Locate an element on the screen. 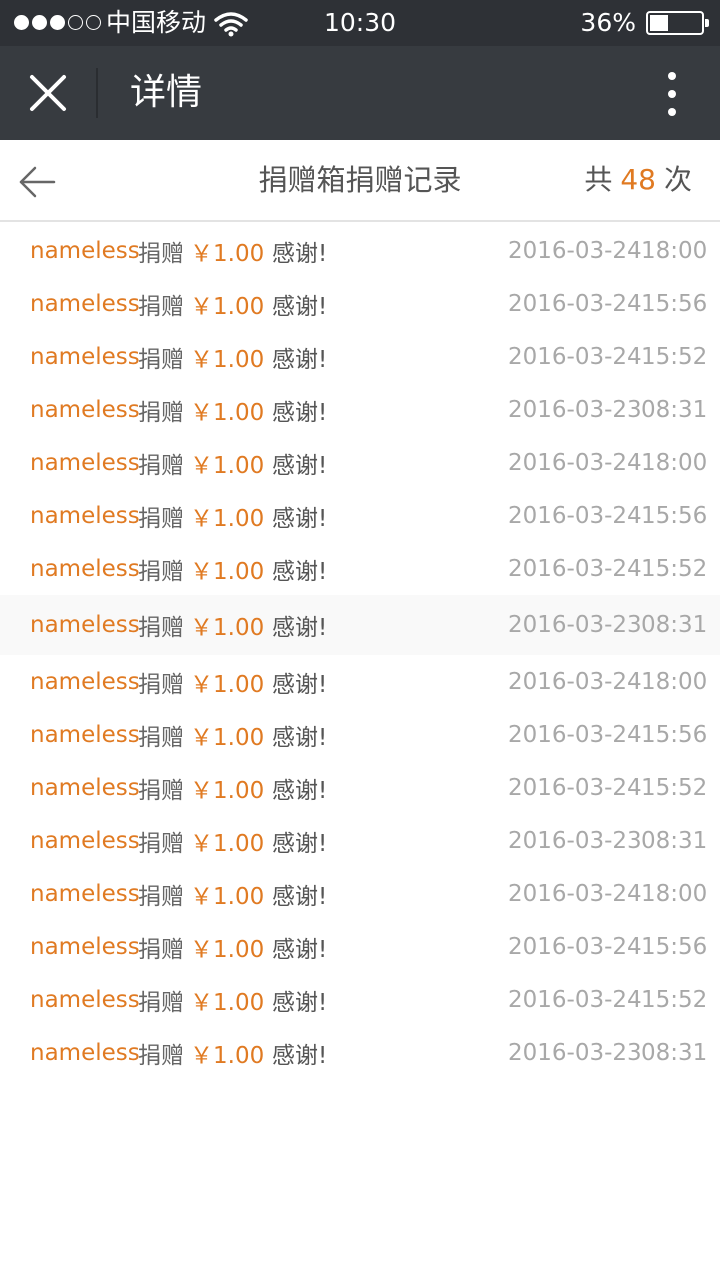 Image resolution: width=720 pixels, height=1280 pixels. count-suffix: 次 is located at coordinates (677, 179).